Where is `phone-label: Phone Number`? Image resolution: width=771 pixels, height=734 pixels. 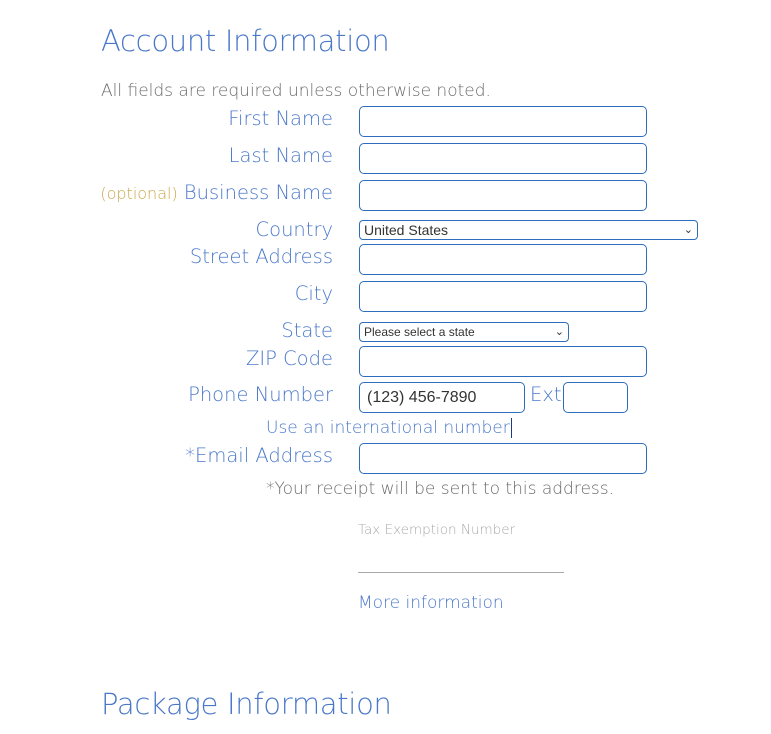 phone-label: Phone Number is located at coordinates (260, 394).